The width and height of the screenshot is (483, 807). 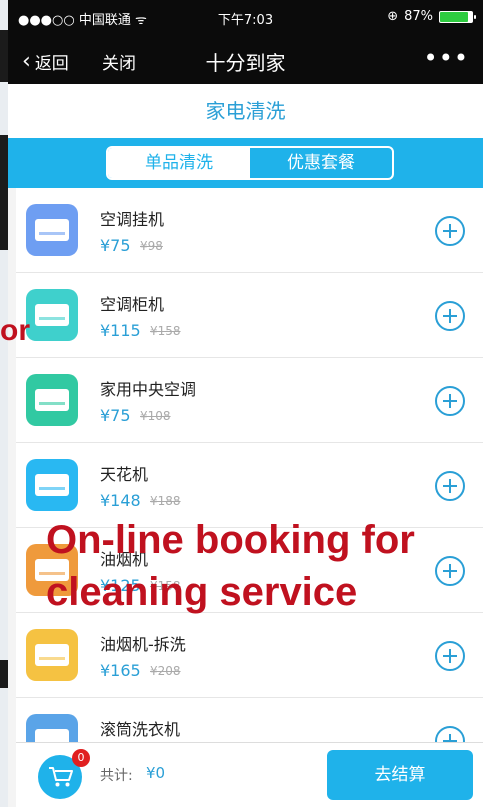 I want to click on wall-ac-icon, so click(x=52, y=230).